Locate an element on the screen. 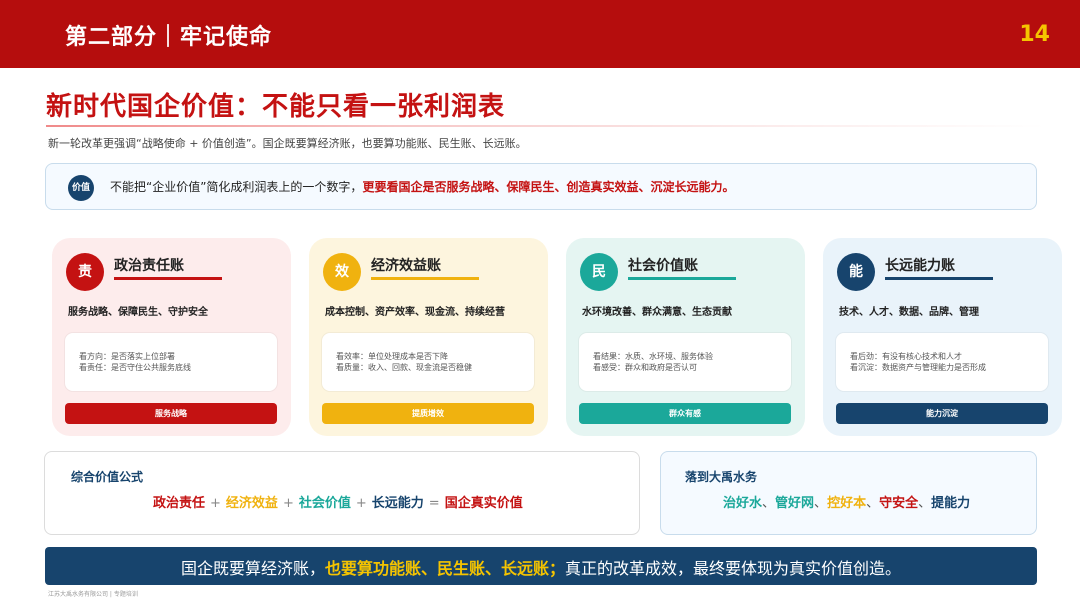  card-desc: 成本控制、资产效率、现金流、持续经营 is located at coordinates (415, 312).